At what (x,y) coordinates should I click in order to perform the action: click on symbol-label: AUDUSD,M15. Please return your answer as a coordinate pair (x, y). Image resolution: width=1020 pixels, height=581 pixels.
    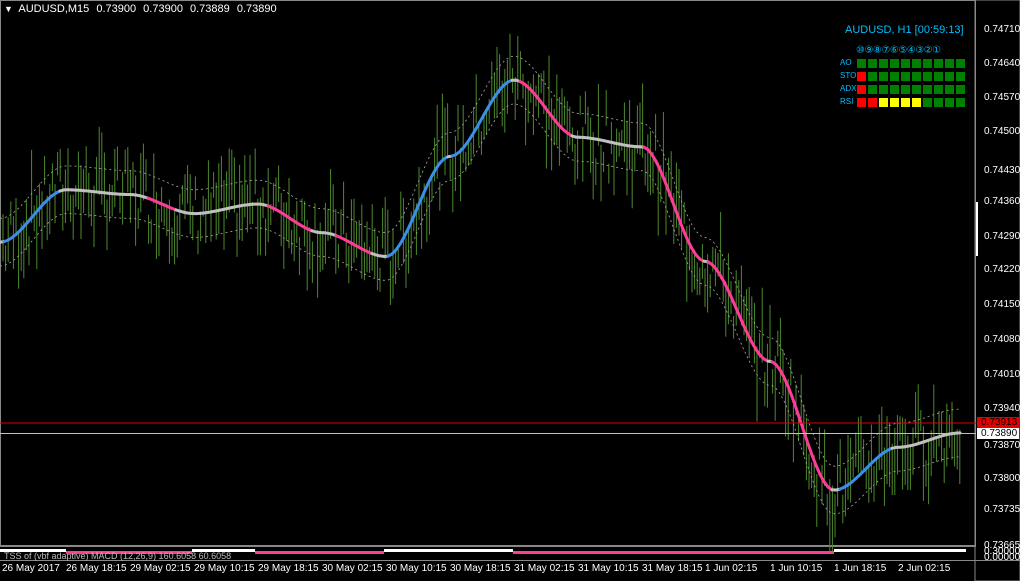
    Looking at the image, I should click on (54, 9).